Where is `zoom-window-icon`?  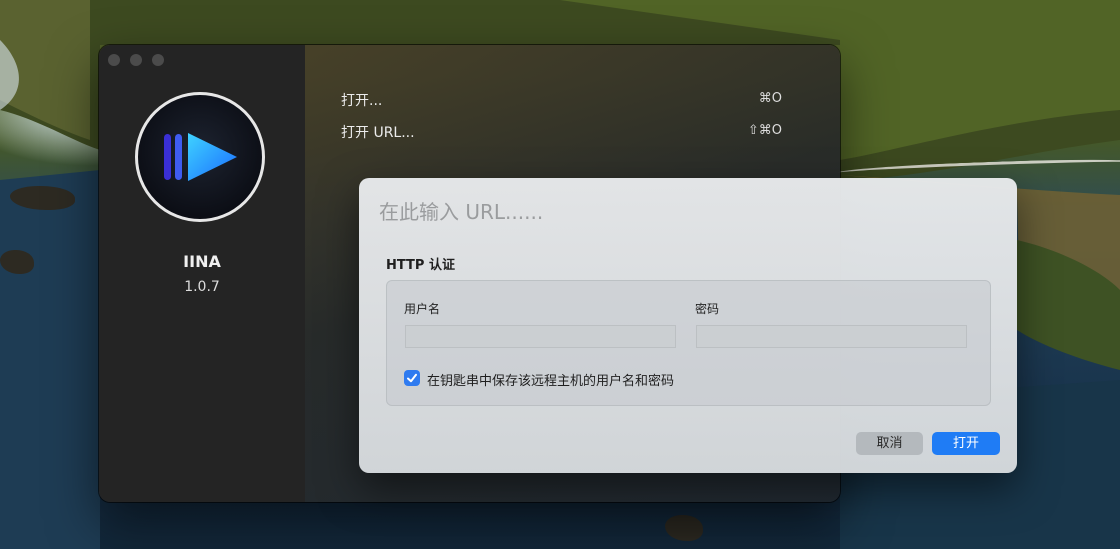
zoom-window-icon is located at coordinates (158, 60).